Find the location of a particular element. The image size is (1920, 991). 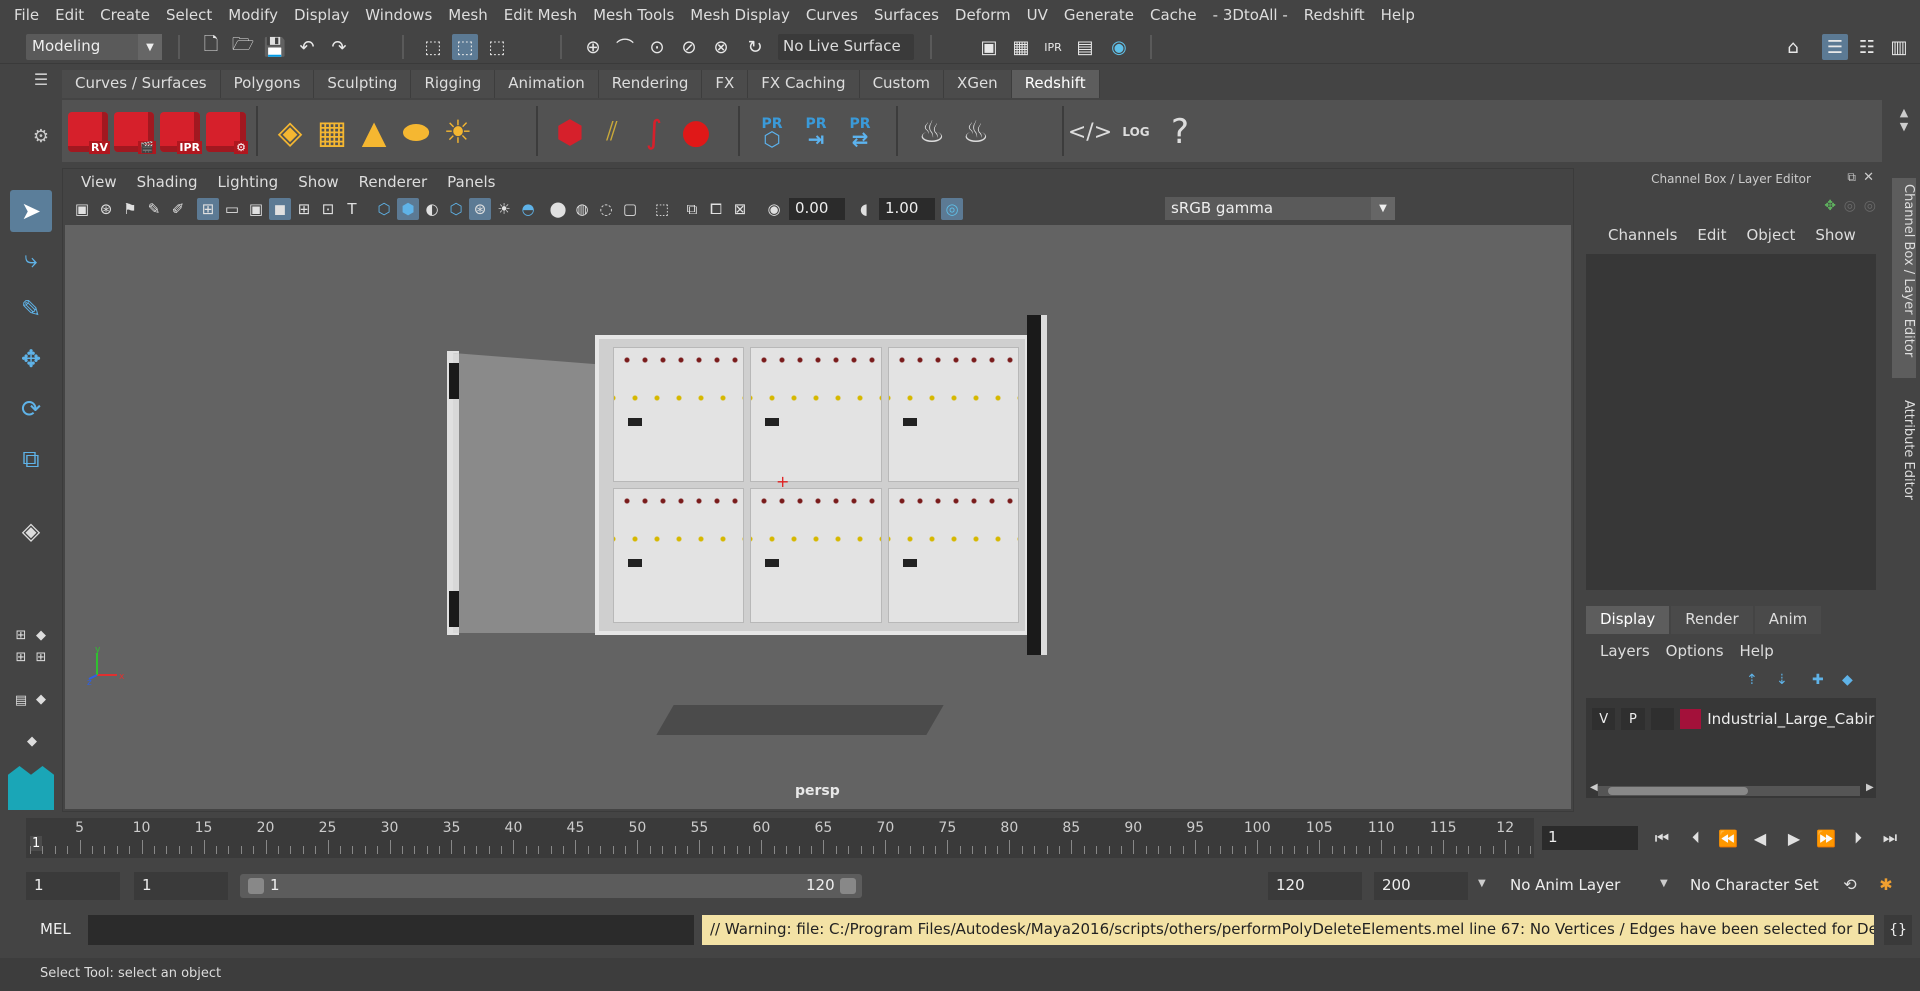

image-plane-icon: ✎ is located at coordinates (154, 209).